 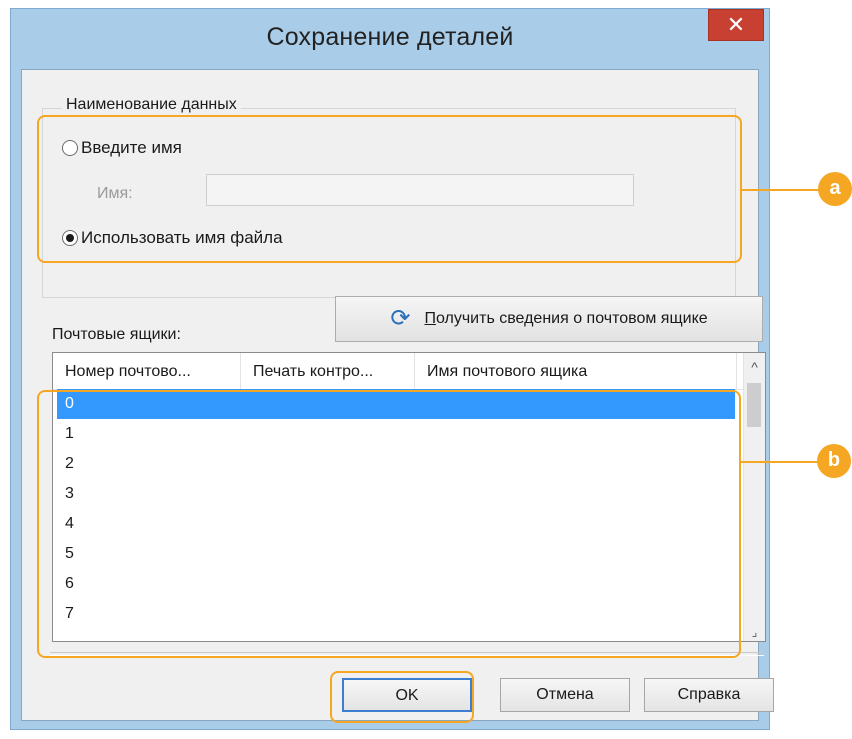 I want to click on get-mailbox-info-button: ⟳ Получить сведения о почтовом ящике, so click(x=549, y=319).